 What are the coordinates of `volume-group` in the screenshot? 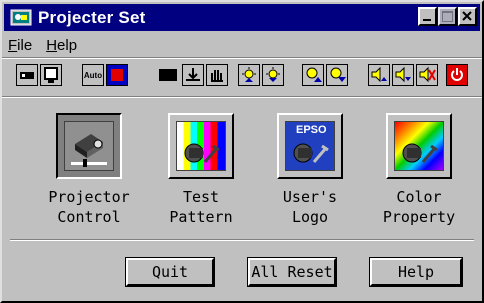 It's located at (403, 75).